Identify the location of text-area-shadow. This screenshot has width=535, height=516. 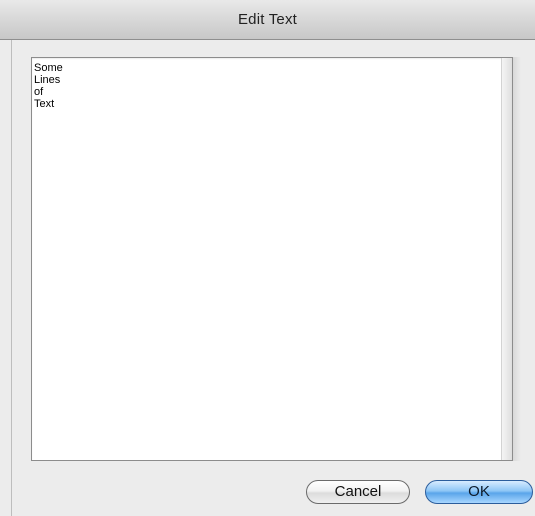
(517, 259).